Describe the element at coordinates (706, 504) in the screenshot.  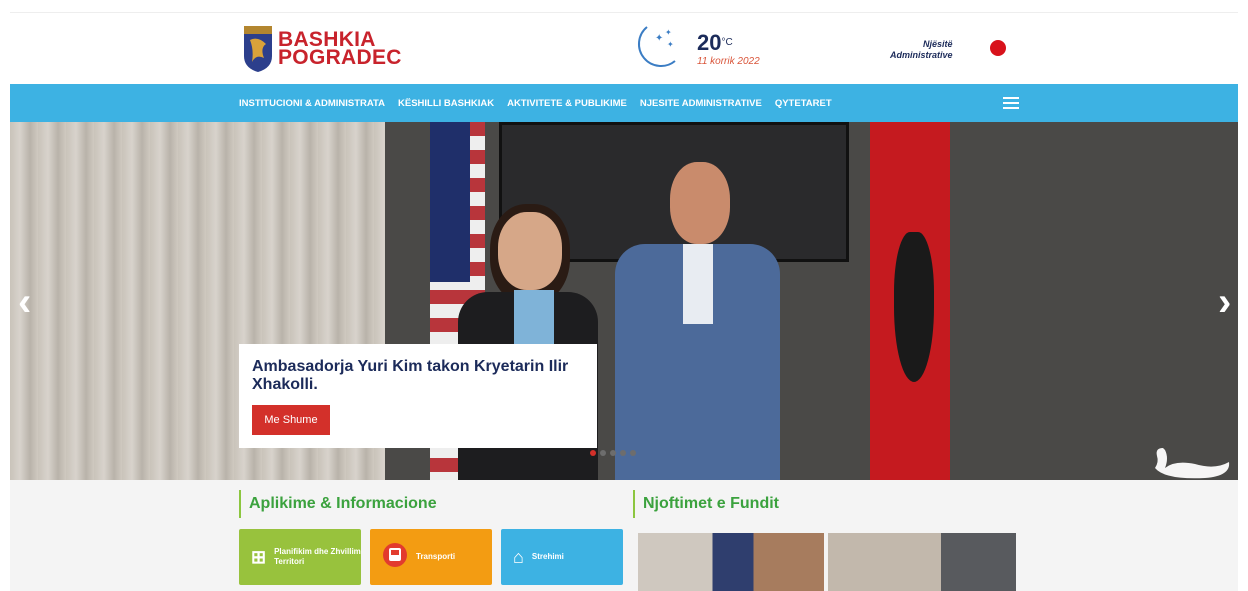
I see `section-title-njoftimet: Njoftimet e Fundit` at that location.